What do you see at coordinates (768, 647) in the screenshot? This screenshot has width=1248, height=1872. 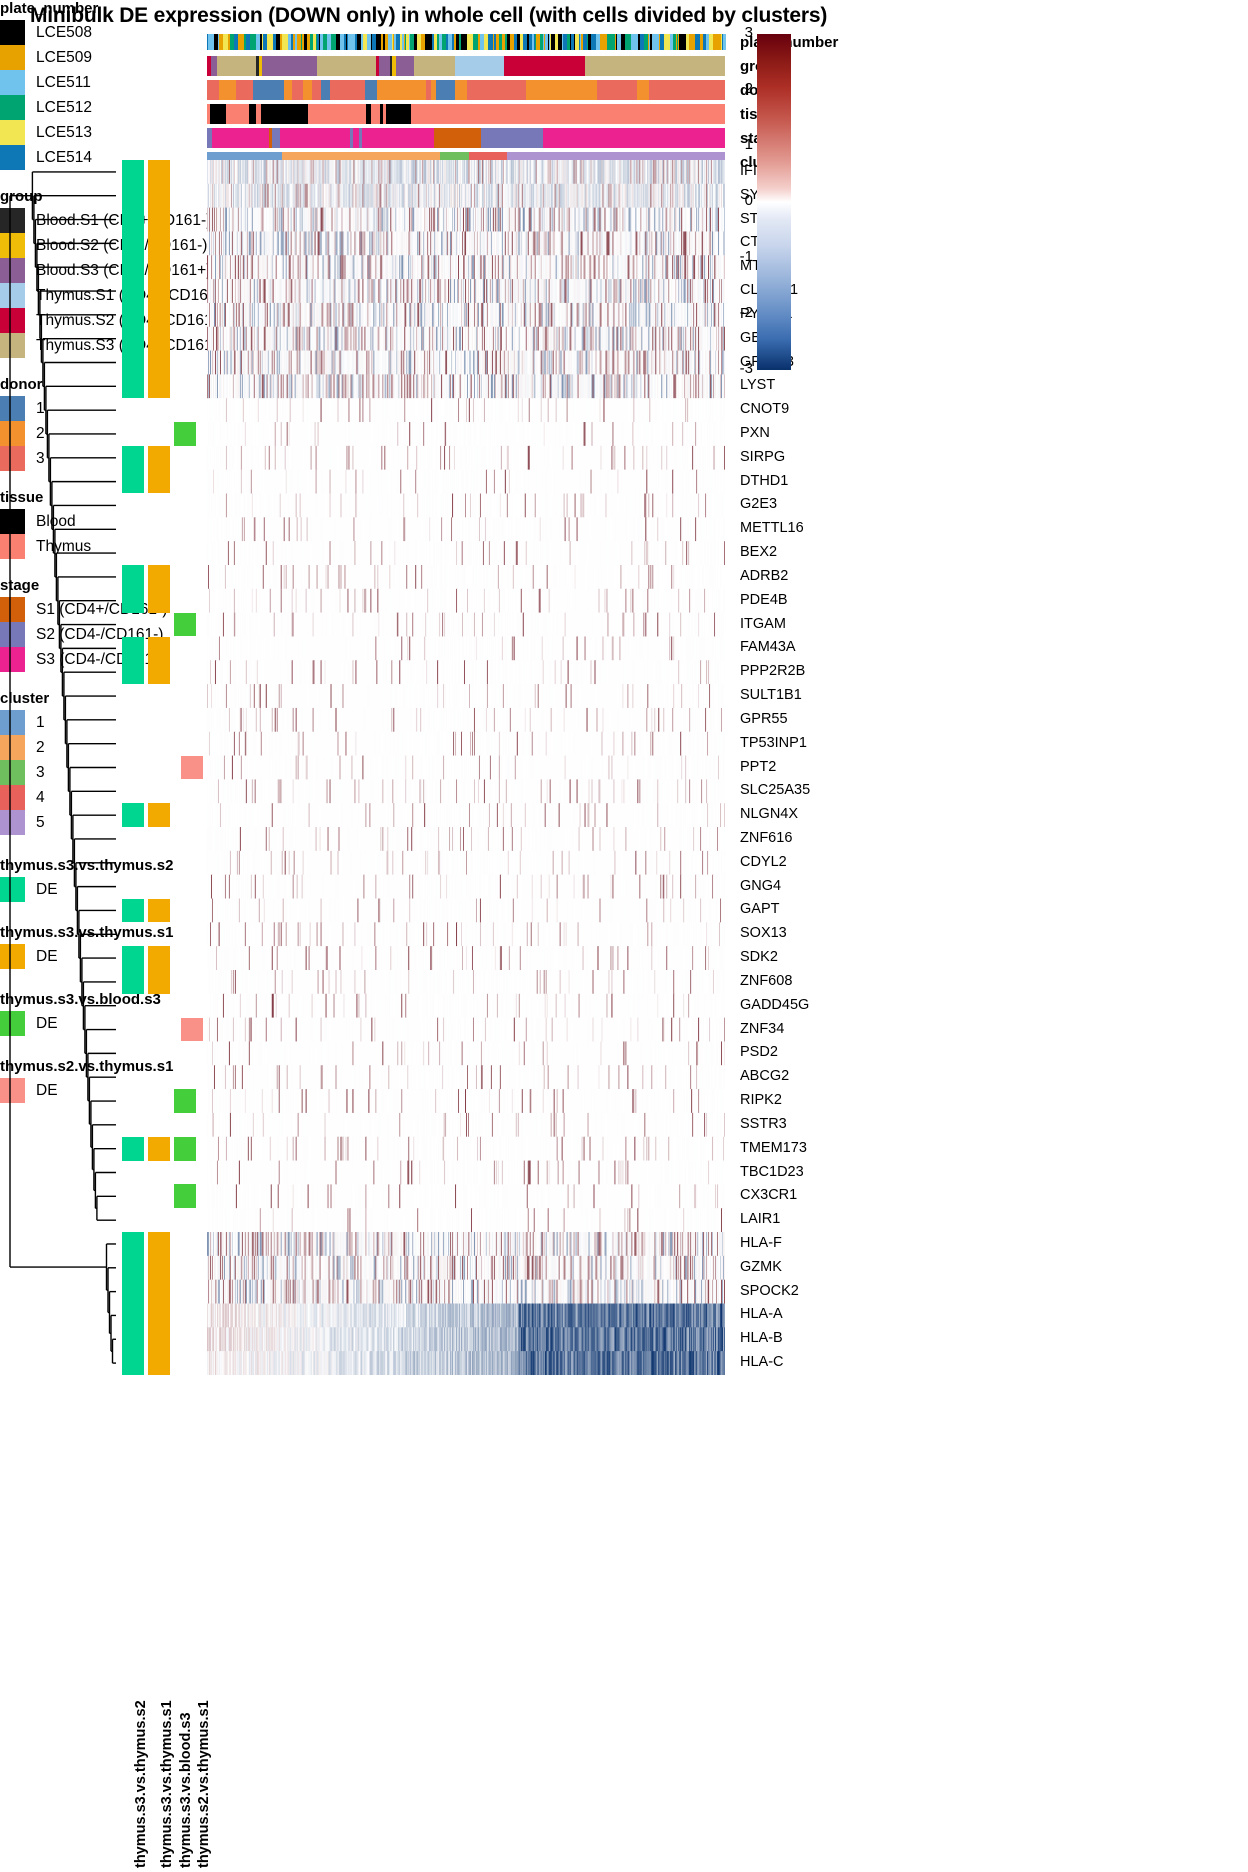 I see `gene-label: FAM43A` at bounding box center [768, 647].